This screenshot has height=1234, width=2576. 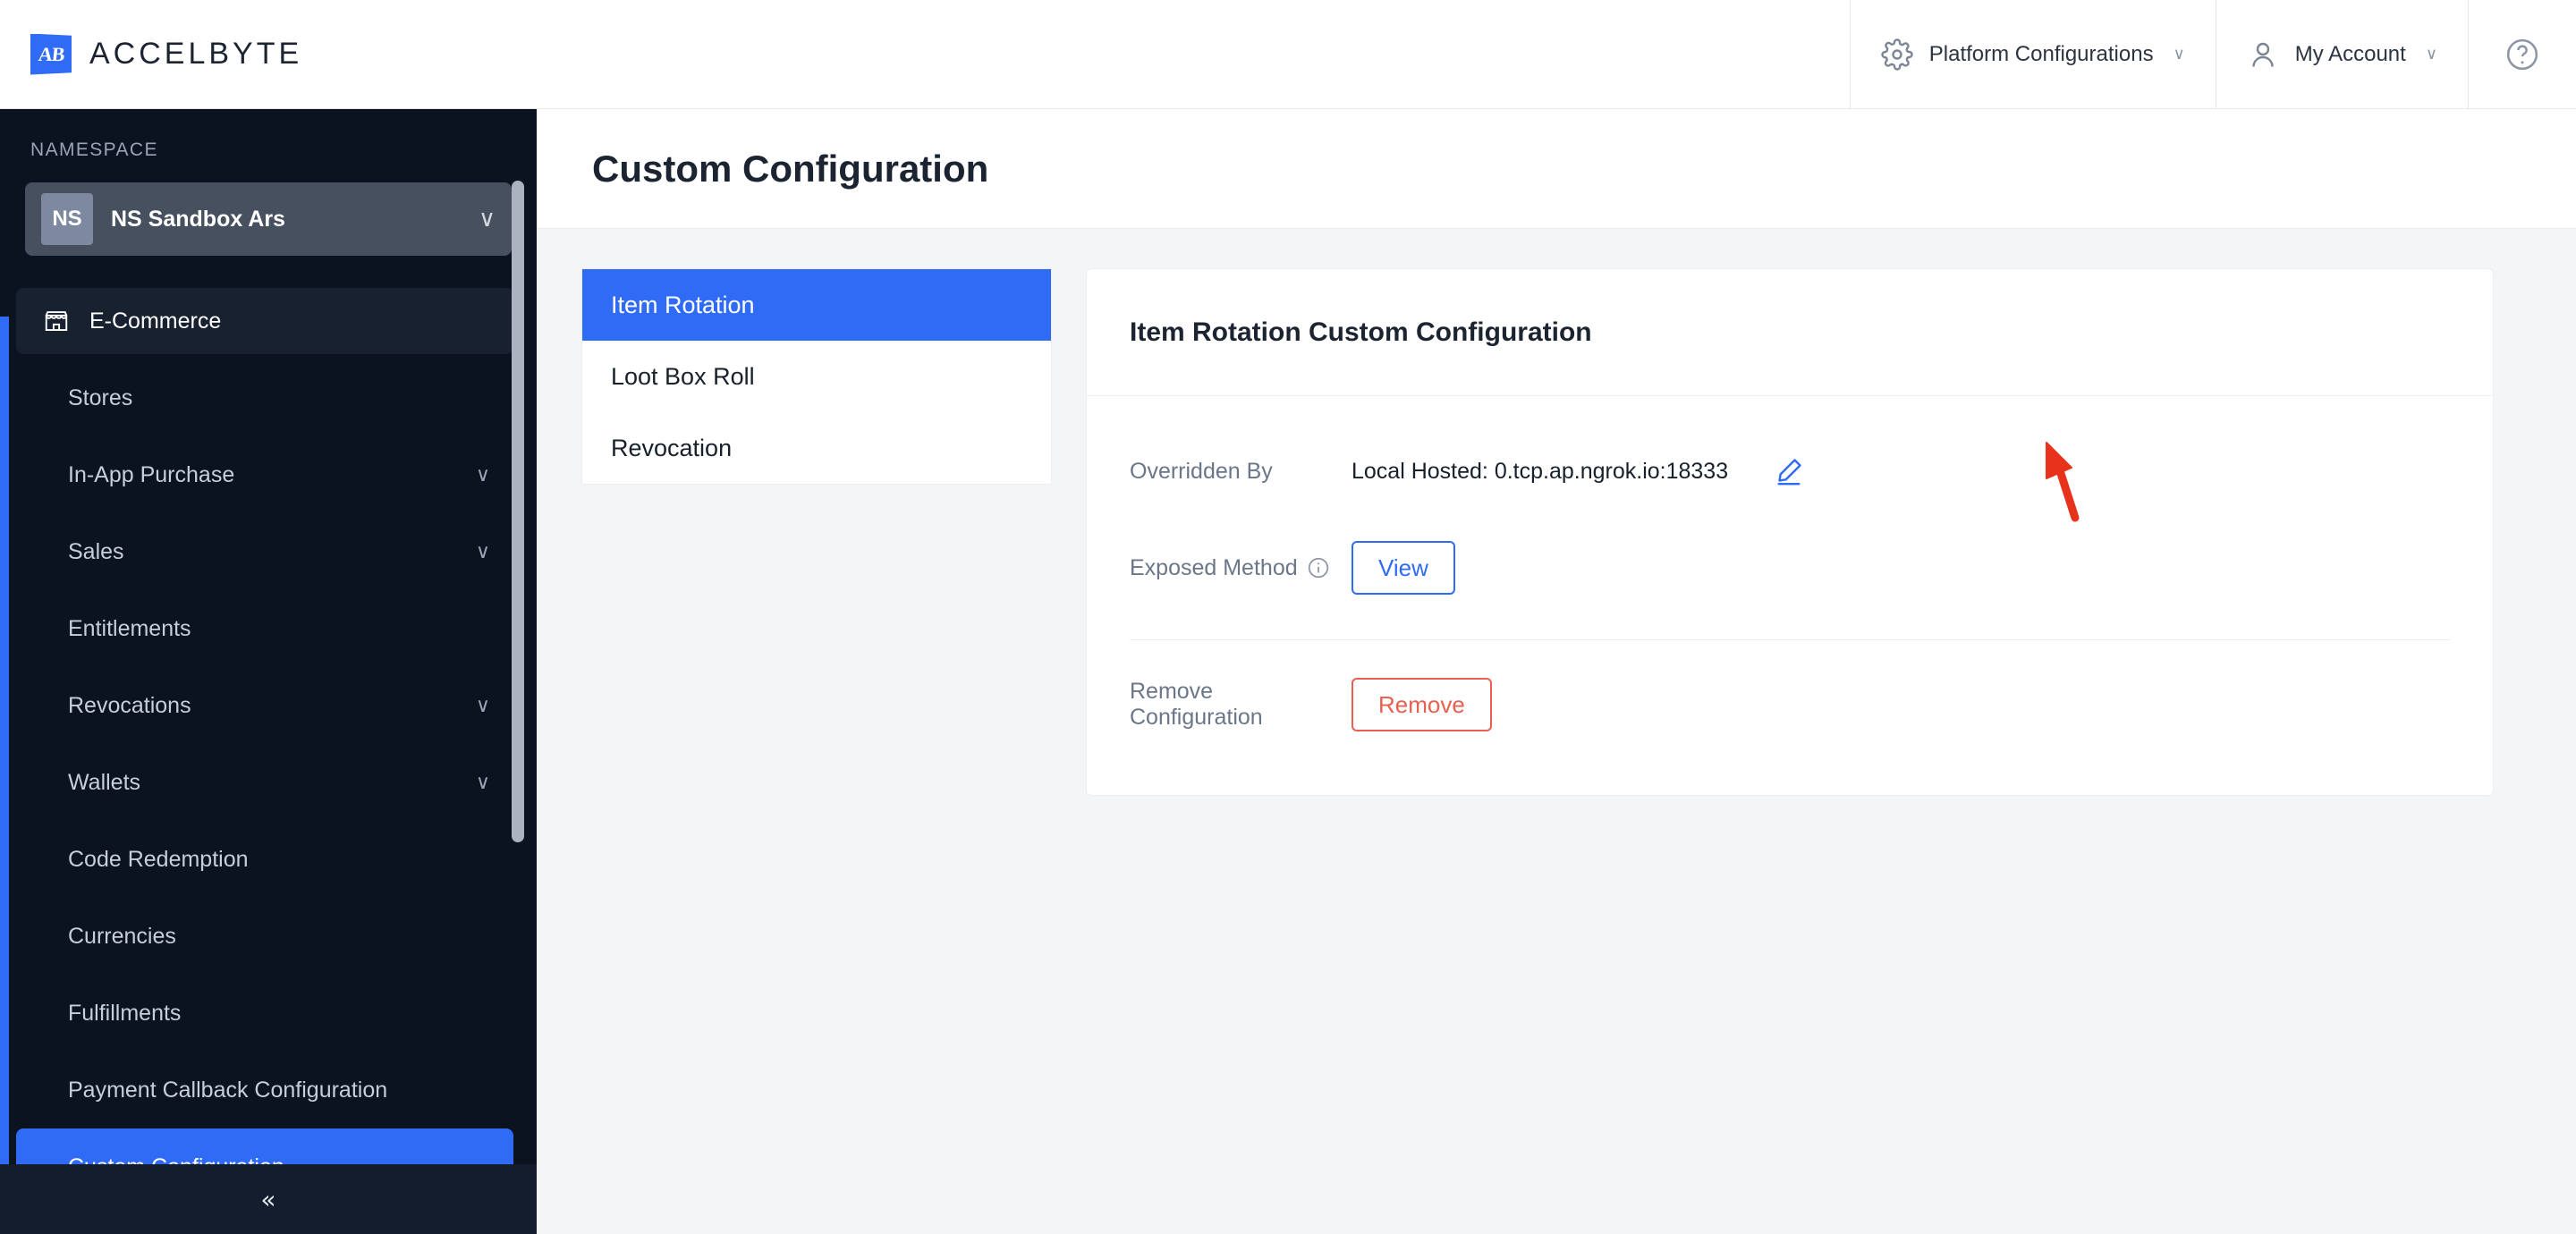 What do you see at coordinates (1318, 567) in the screenshot?
I see `info-circle-icon` at bounding box center [1318, 567].